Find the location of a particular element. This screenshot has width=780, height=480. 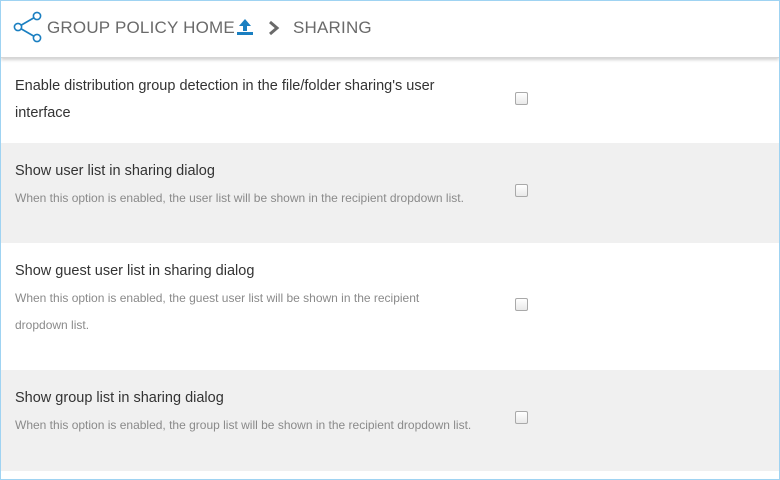

breadcrumb-header: GROUP POLICY HOME SHARING is located at coordinates (390, 29).